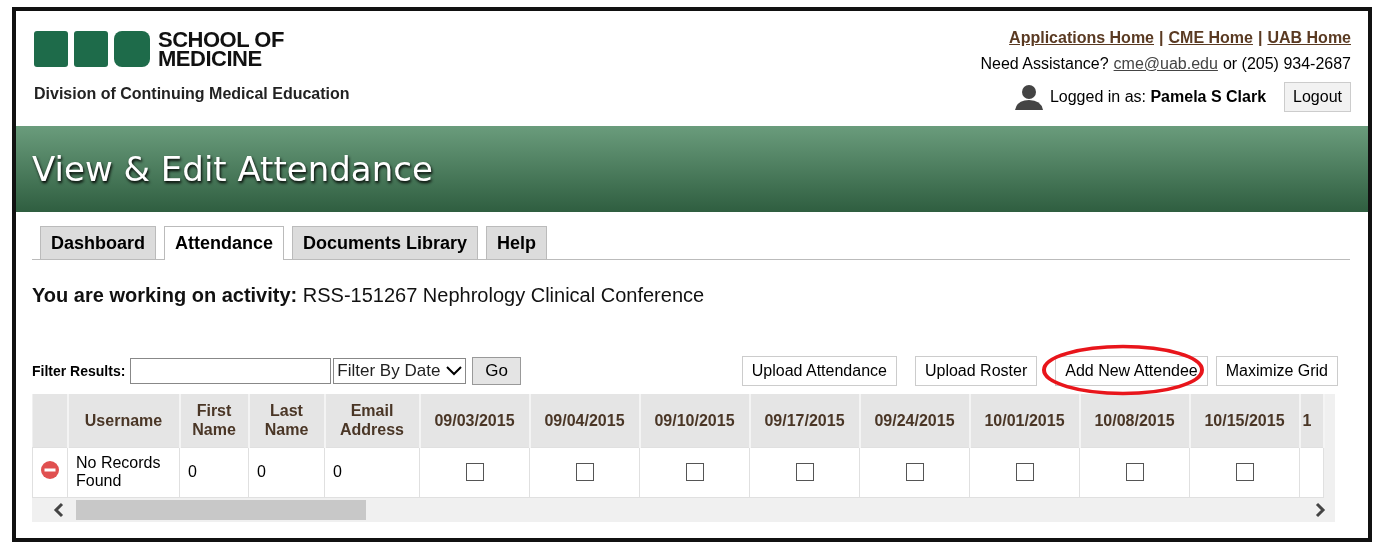 This screenshot has height=542, width=1379. I want to click on column-header: Username, so click(123, 420).